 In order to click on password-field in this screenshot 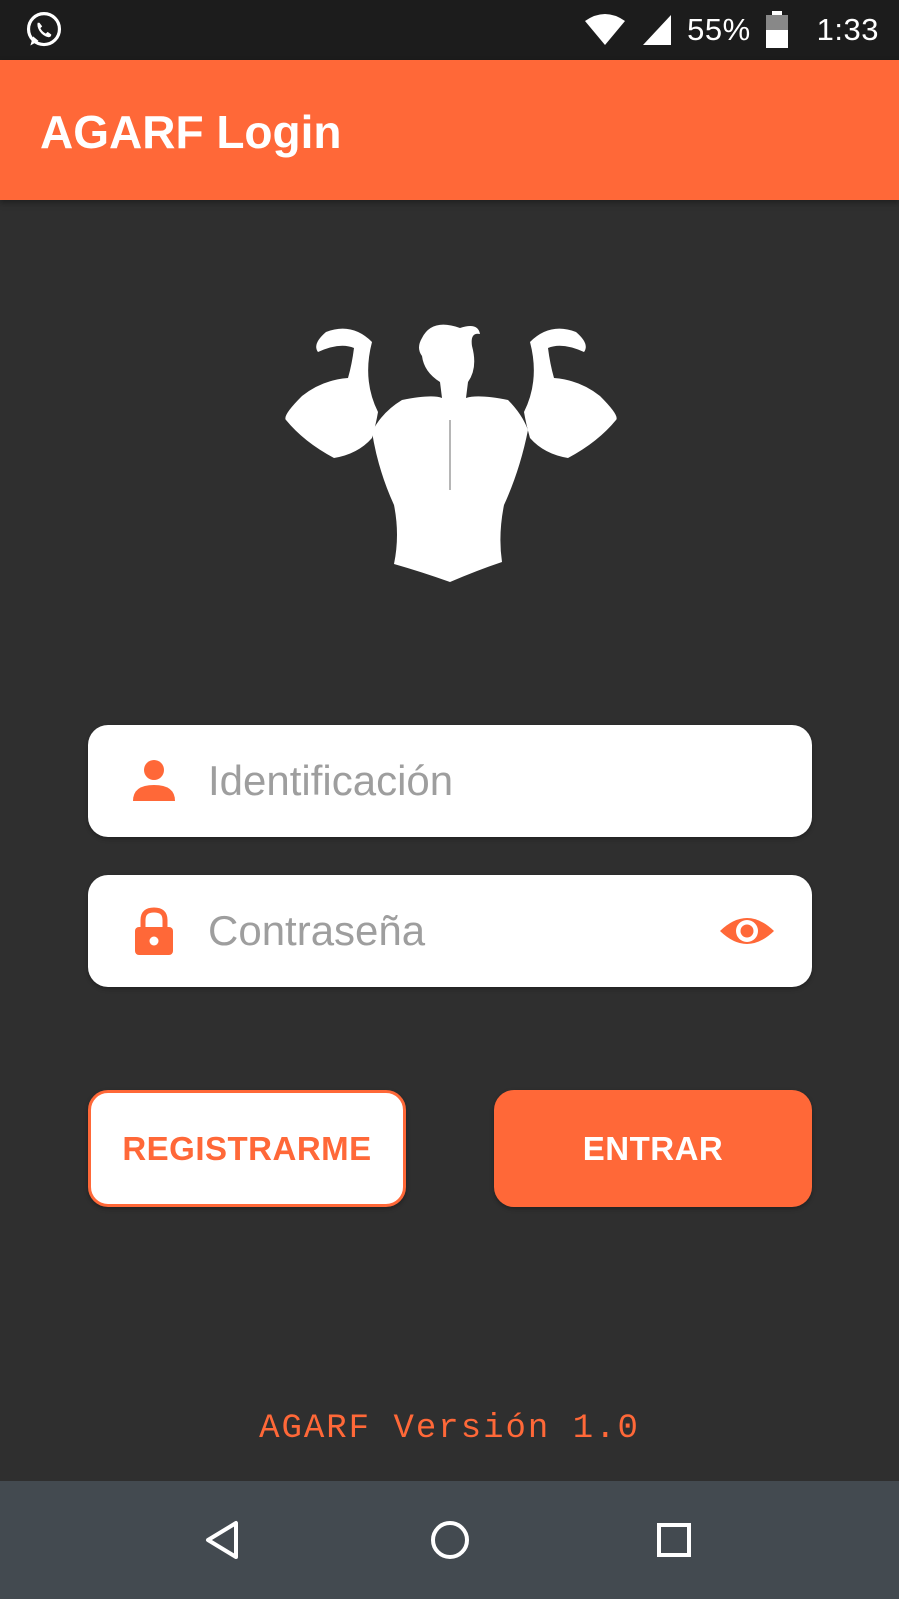, I will do `click(450, 931)`.